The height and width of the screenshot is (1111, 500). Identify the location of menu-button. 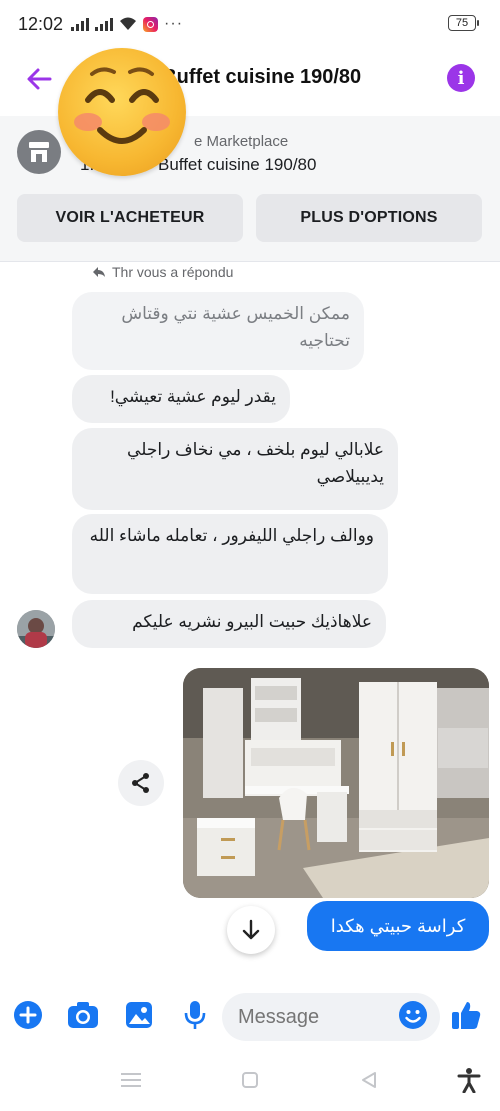
(131, 1080).